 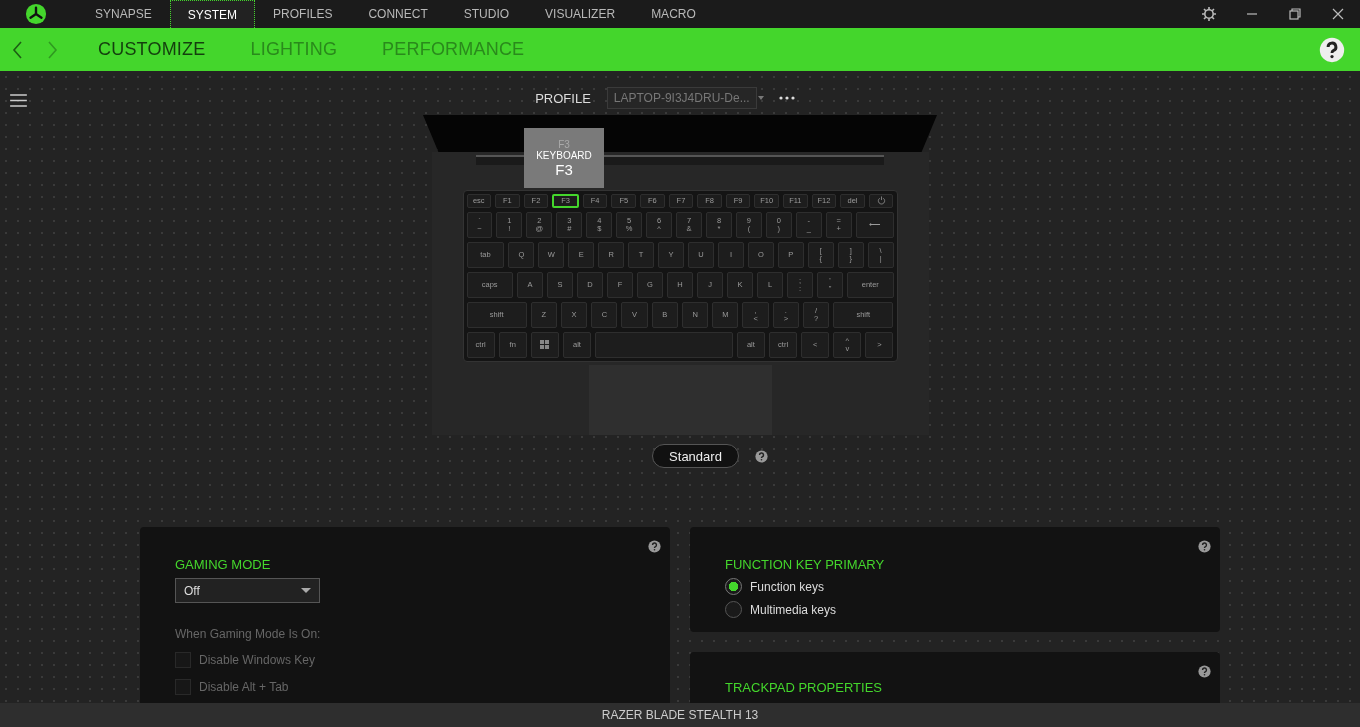 I want to click on power-icon, so click(x=881, y=201).